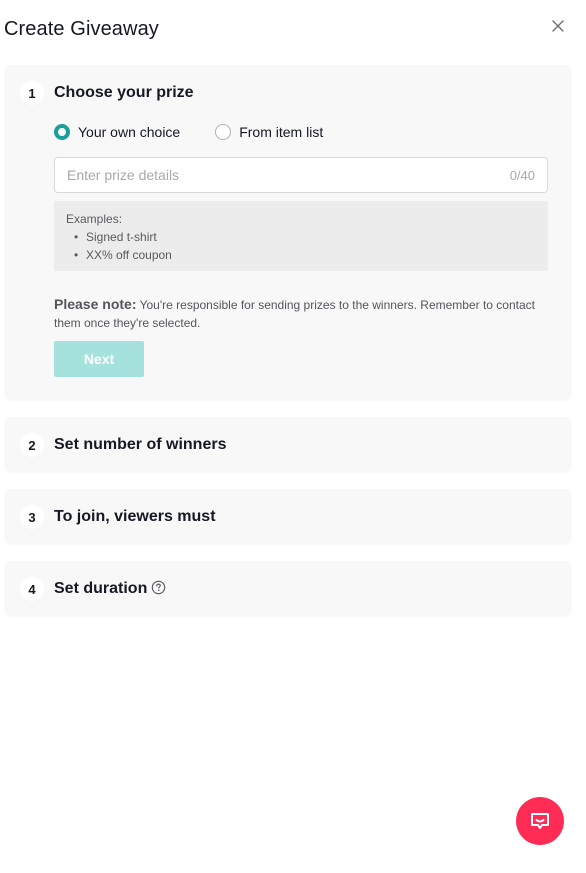  I want to click on radio-unchecked-icon, so click(223, 132).